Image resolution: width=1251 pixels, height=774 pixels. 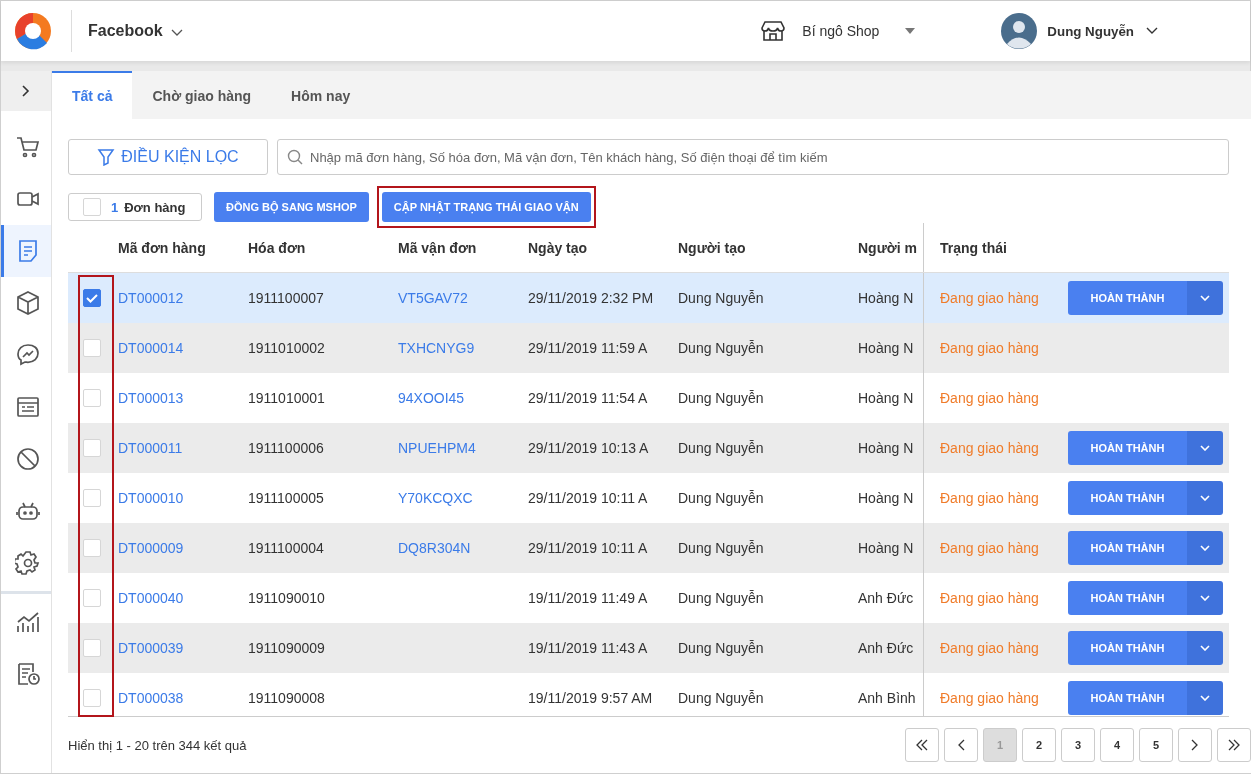 What do you see at coordinates (859, 31) in the screenshot?
I see `shop-dropdown: Bí ngô Shop` at bounding box center [859, 31].